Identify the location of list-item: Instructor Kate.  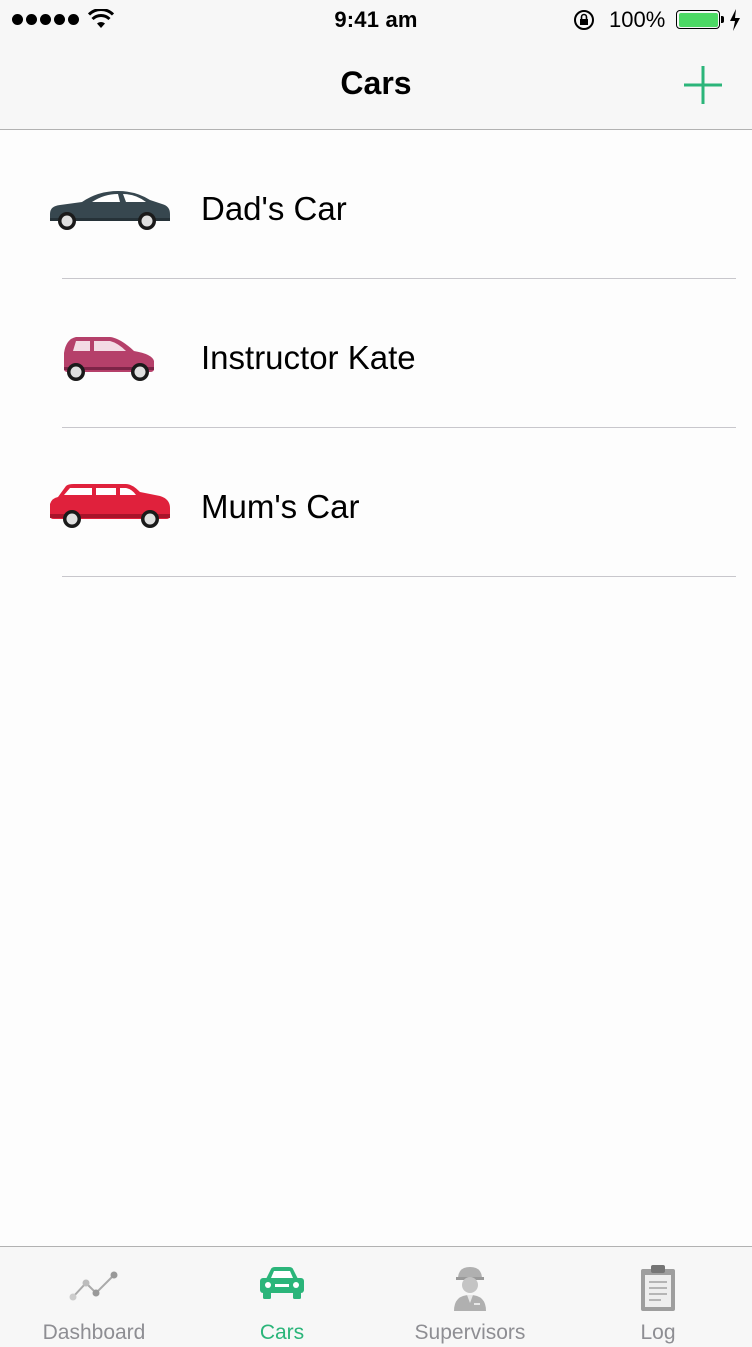
(376, 353).